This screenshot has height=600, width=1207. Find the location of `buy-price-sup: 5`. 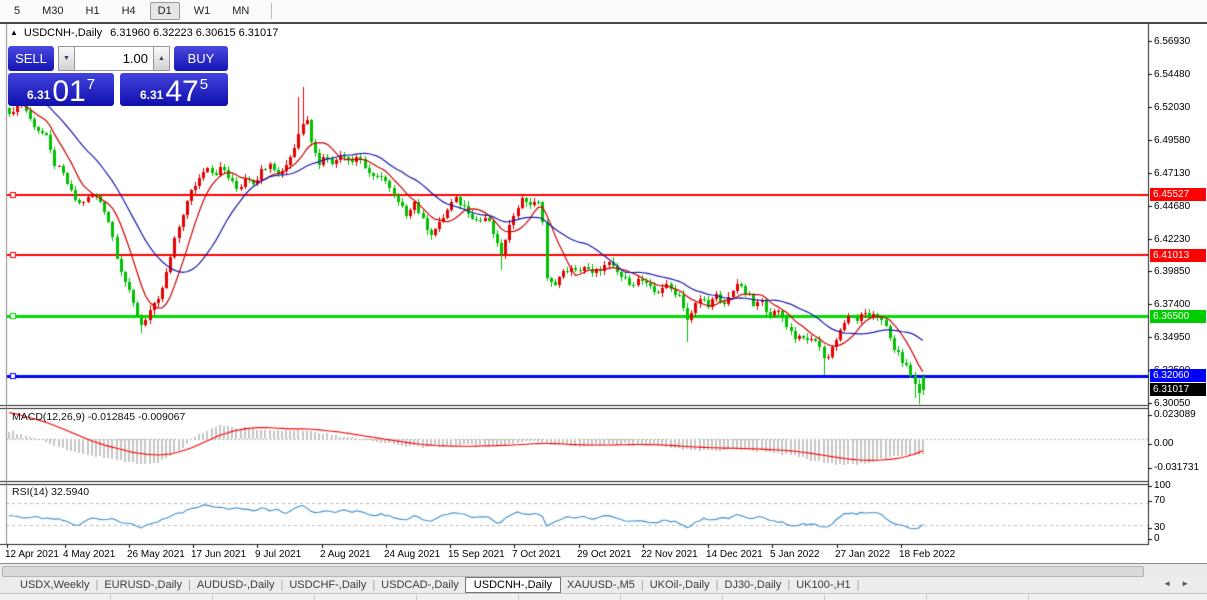

buy-price-sup: 5 is located at coordinates (204, 84).